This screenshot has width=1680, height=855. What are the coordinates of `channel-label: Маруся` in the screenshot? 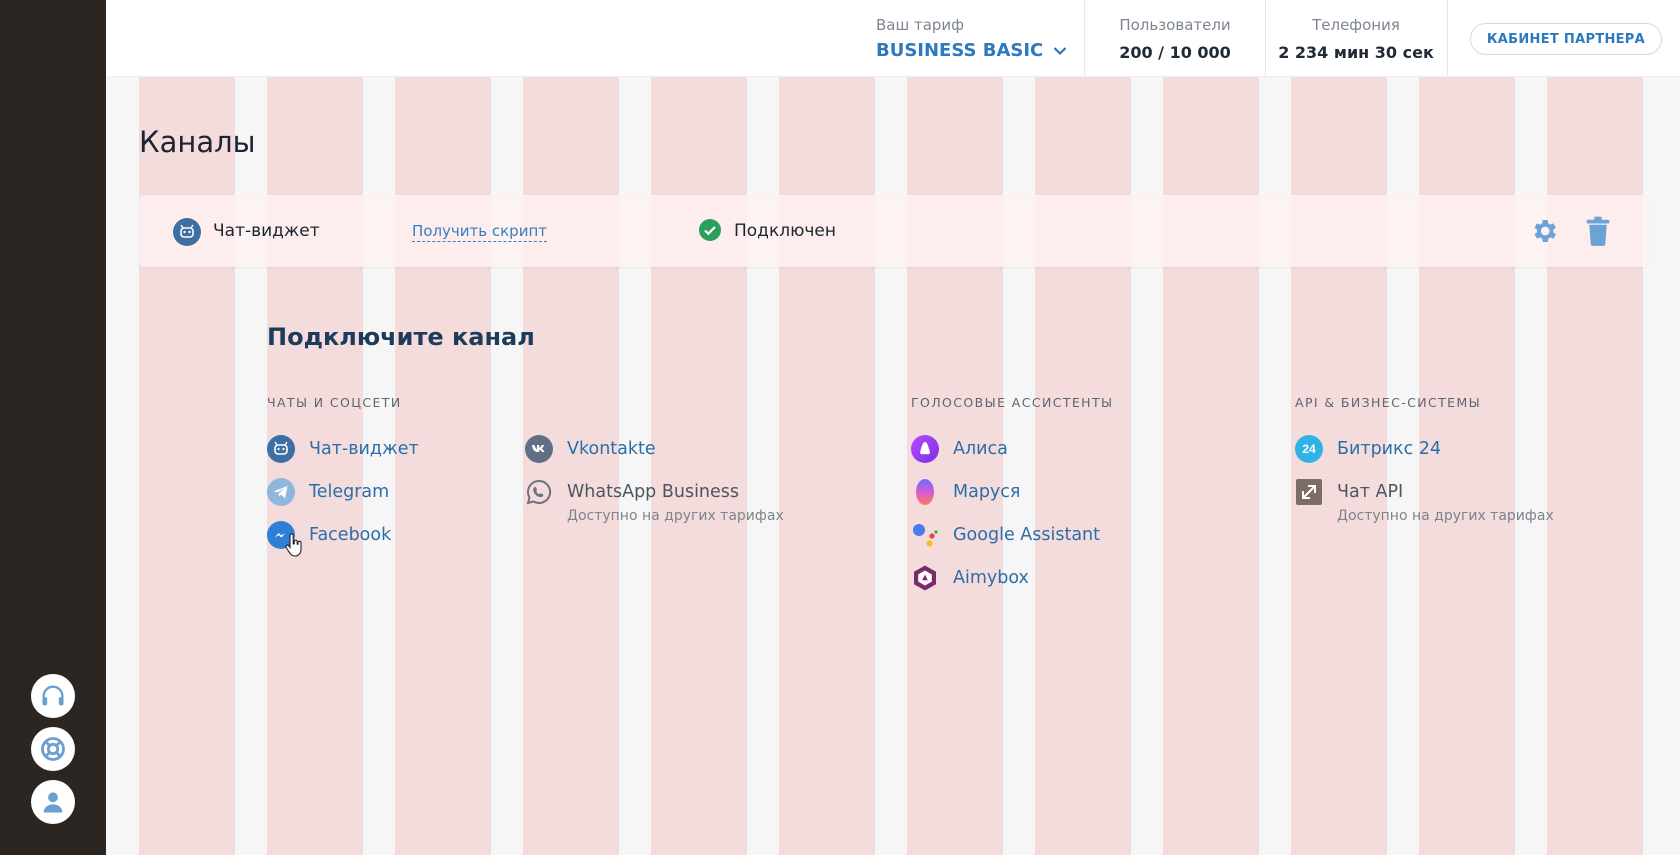 It's located at (987, 492).